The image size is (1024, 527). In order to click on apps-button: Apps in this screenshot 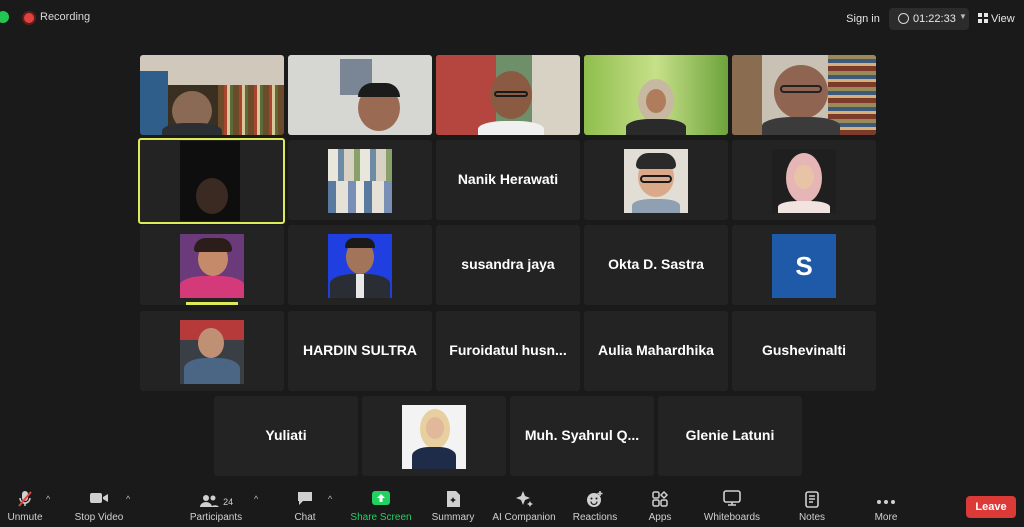, I will do `click(660, 506)`.